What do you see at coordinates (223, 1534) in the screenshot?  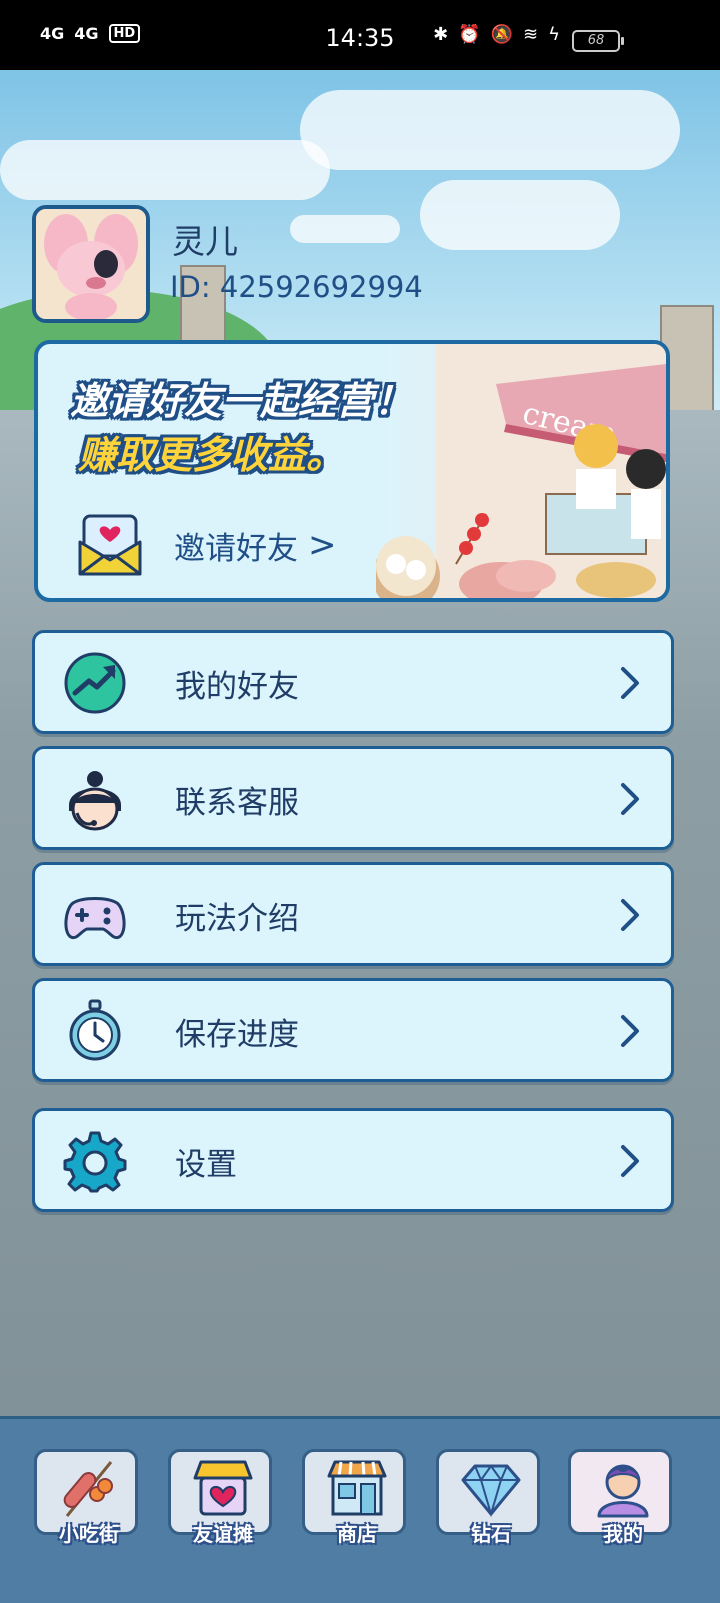 I see `nav-label: 友谊摊` at bounding box center [223, 1534].